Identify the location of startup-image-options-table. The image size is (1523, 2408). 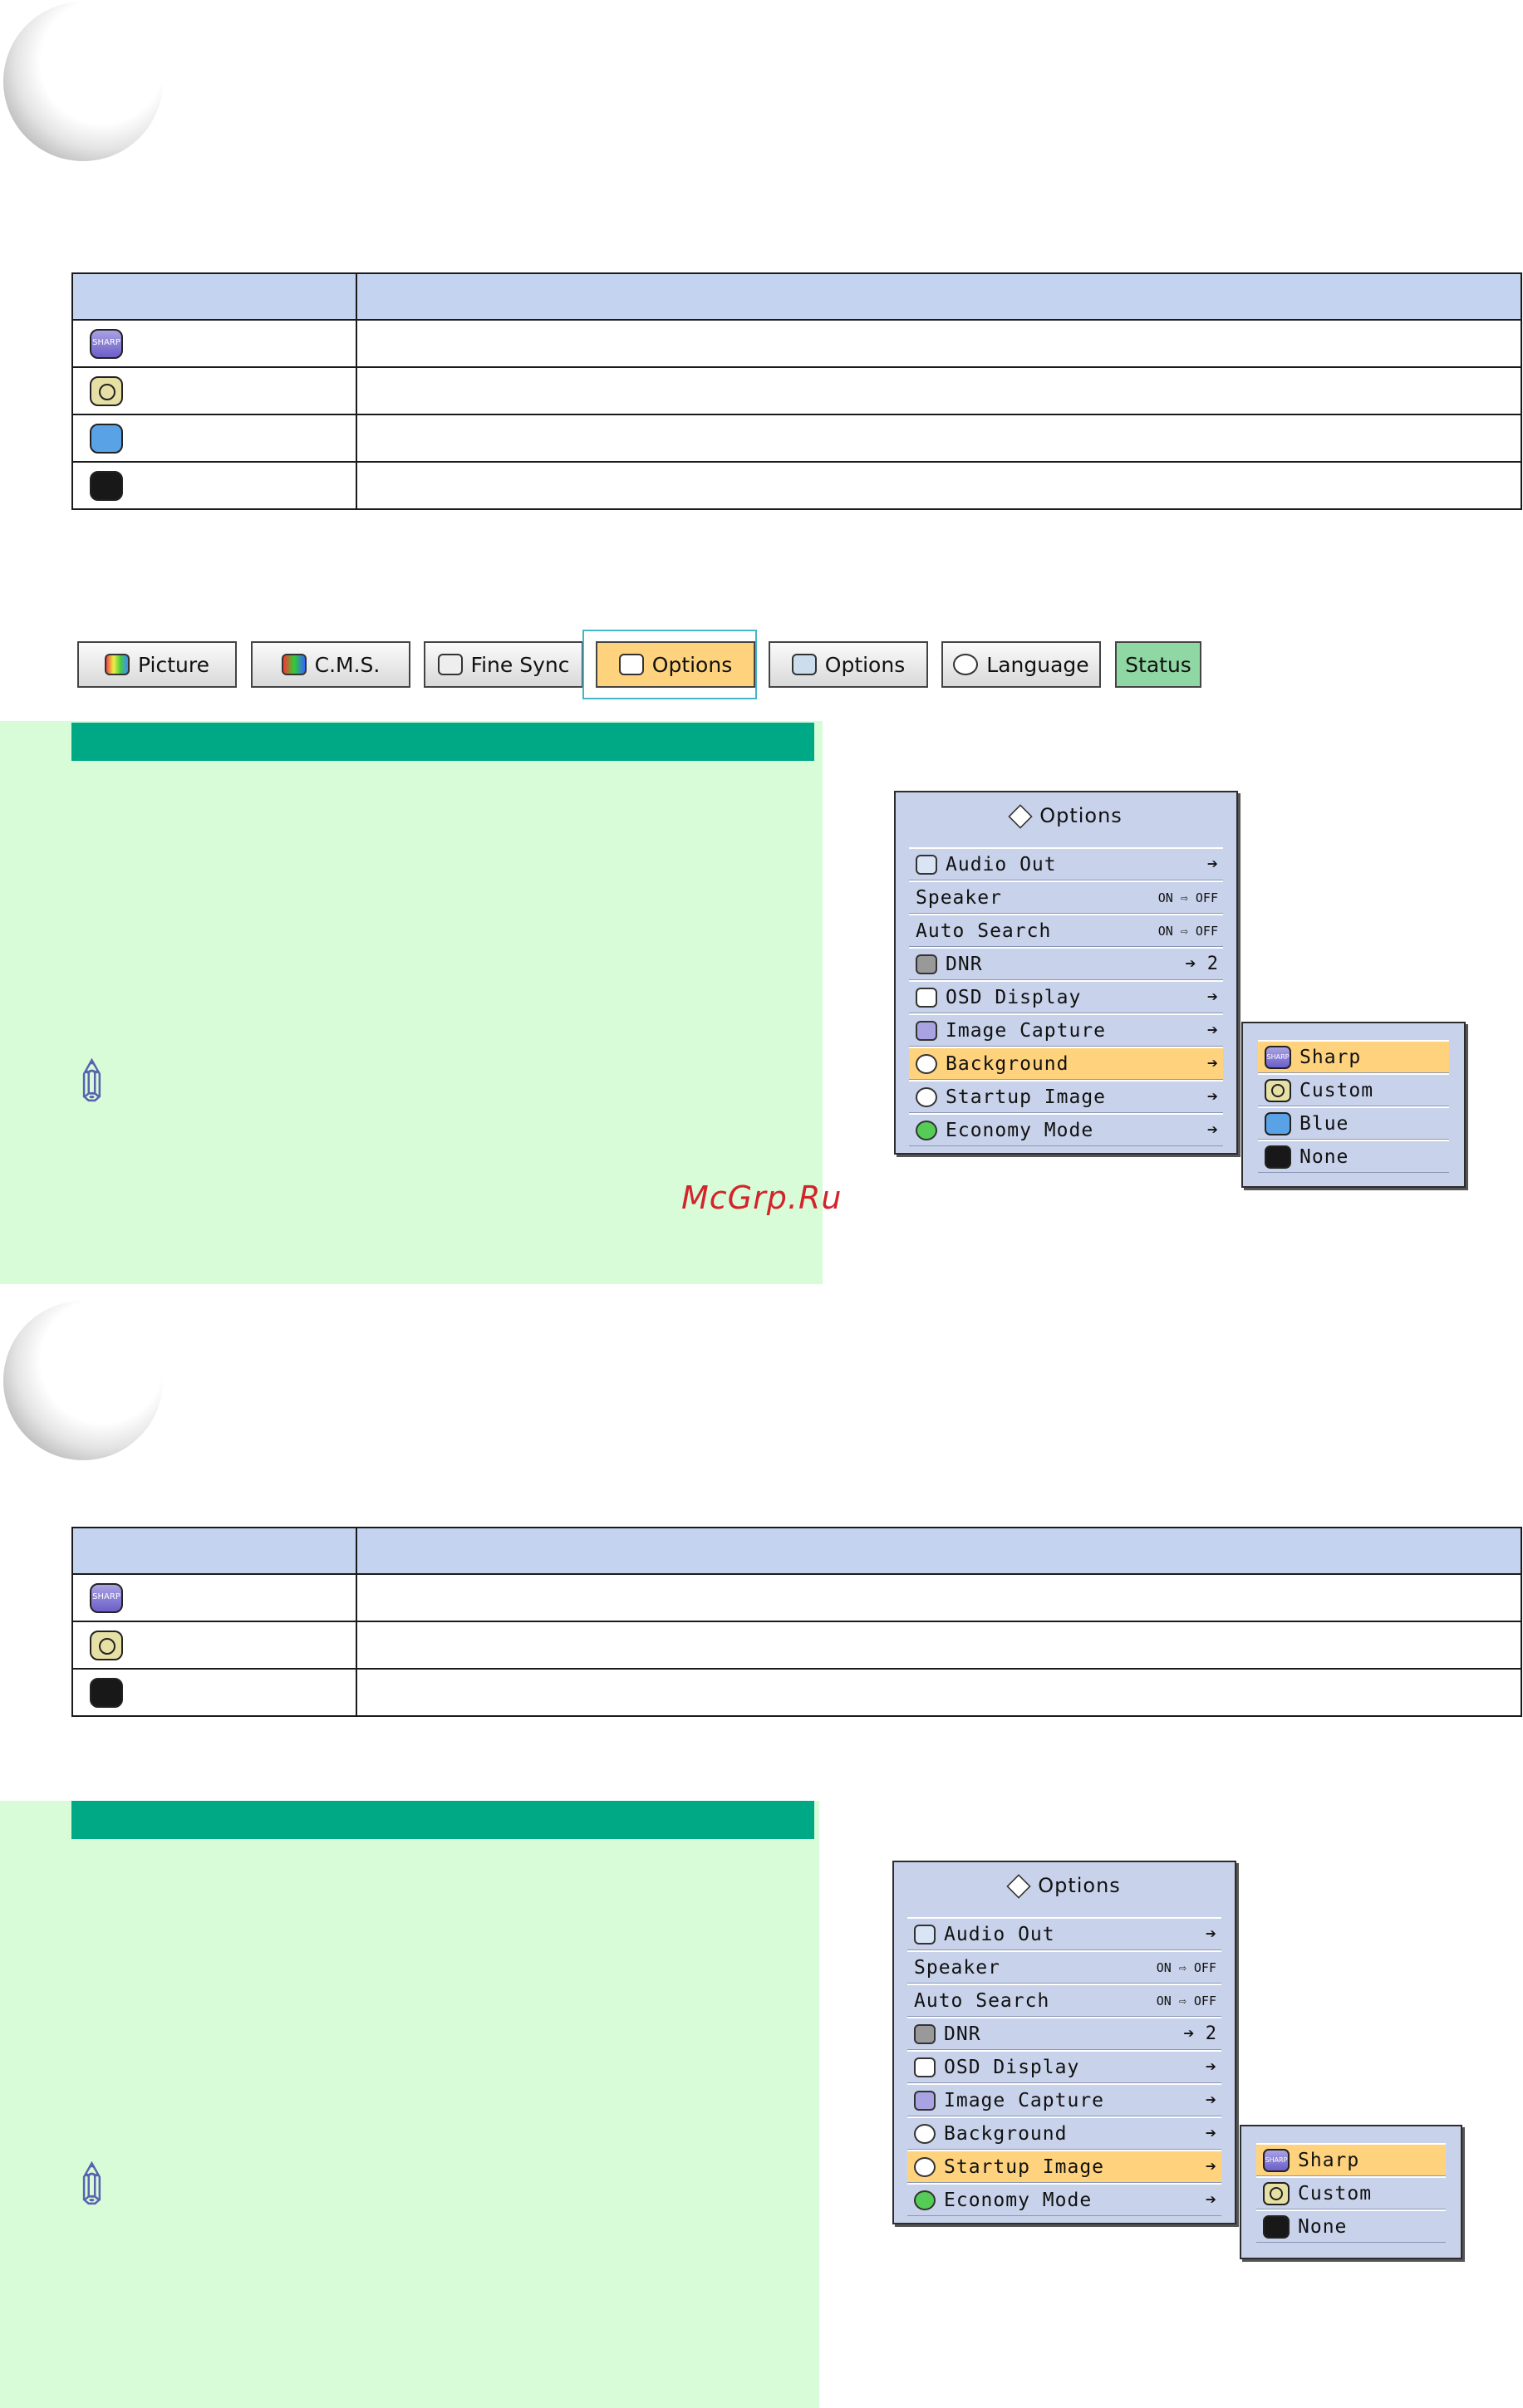
(796, 1622).